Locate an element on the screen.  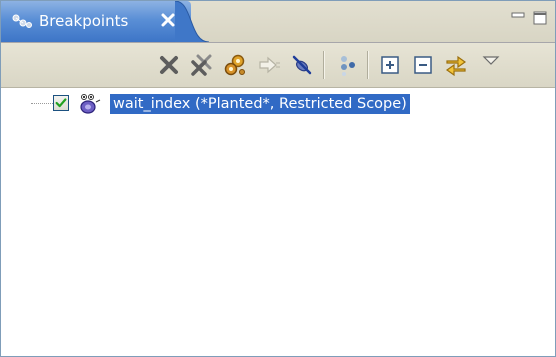
view-menu-triangle-icon is located at coordinates (491, 61).